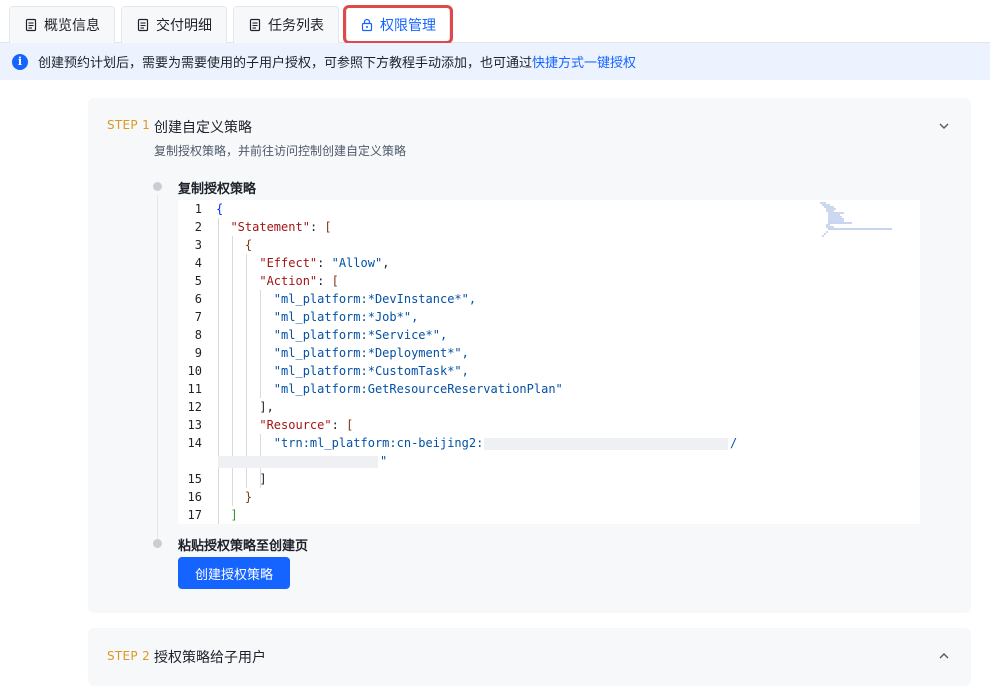 The image size is (990, 690). I want to click on tab-overview: 概览信息, so click(62, 24).